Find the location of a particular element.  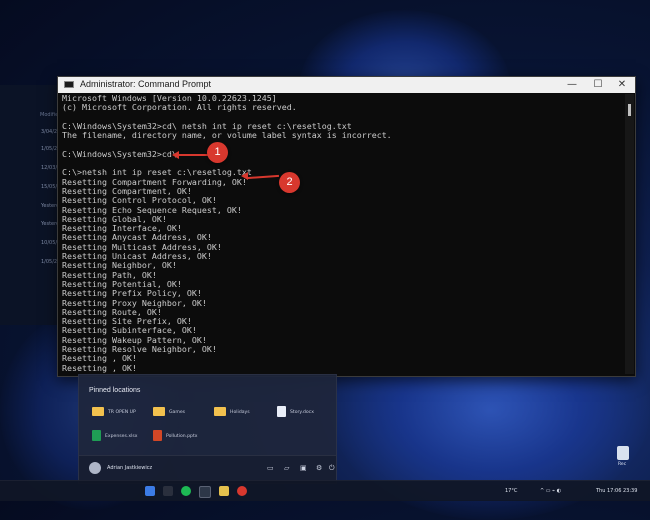

maximize-button: ☐ is located at coordinates (598, 85).